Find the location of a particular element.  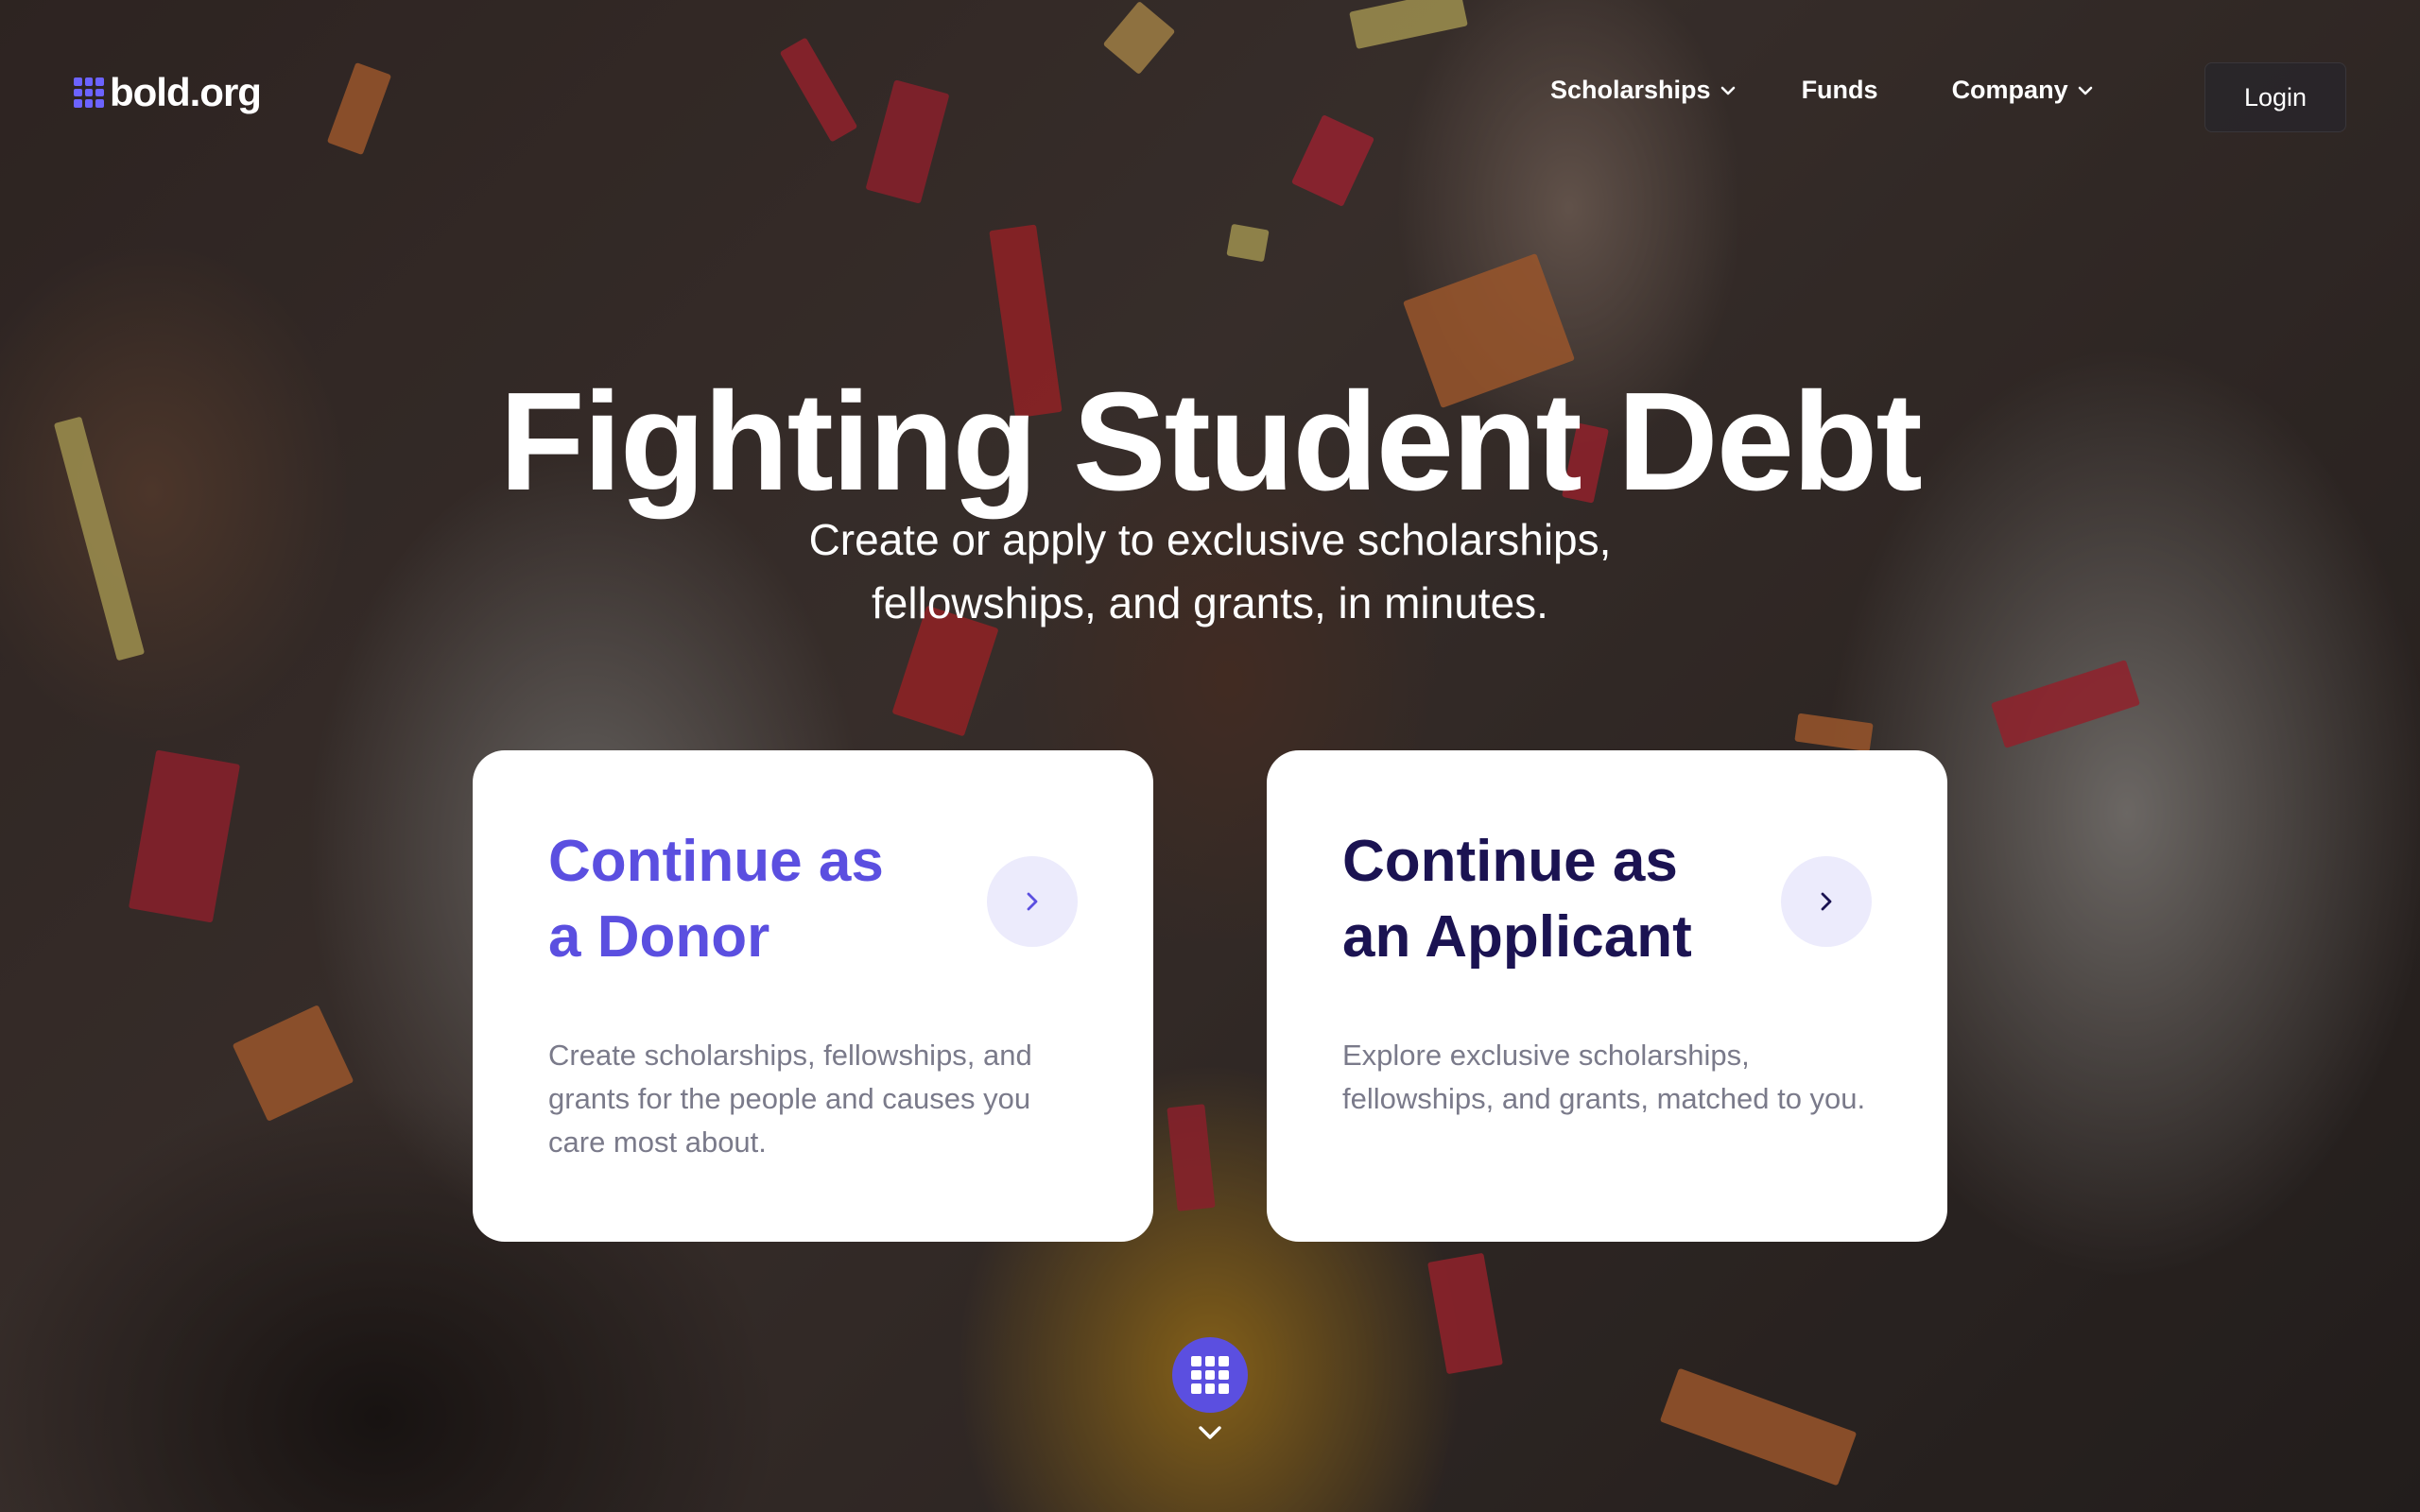

scroll-logo-badge is located at coordinates (1210, 1375).